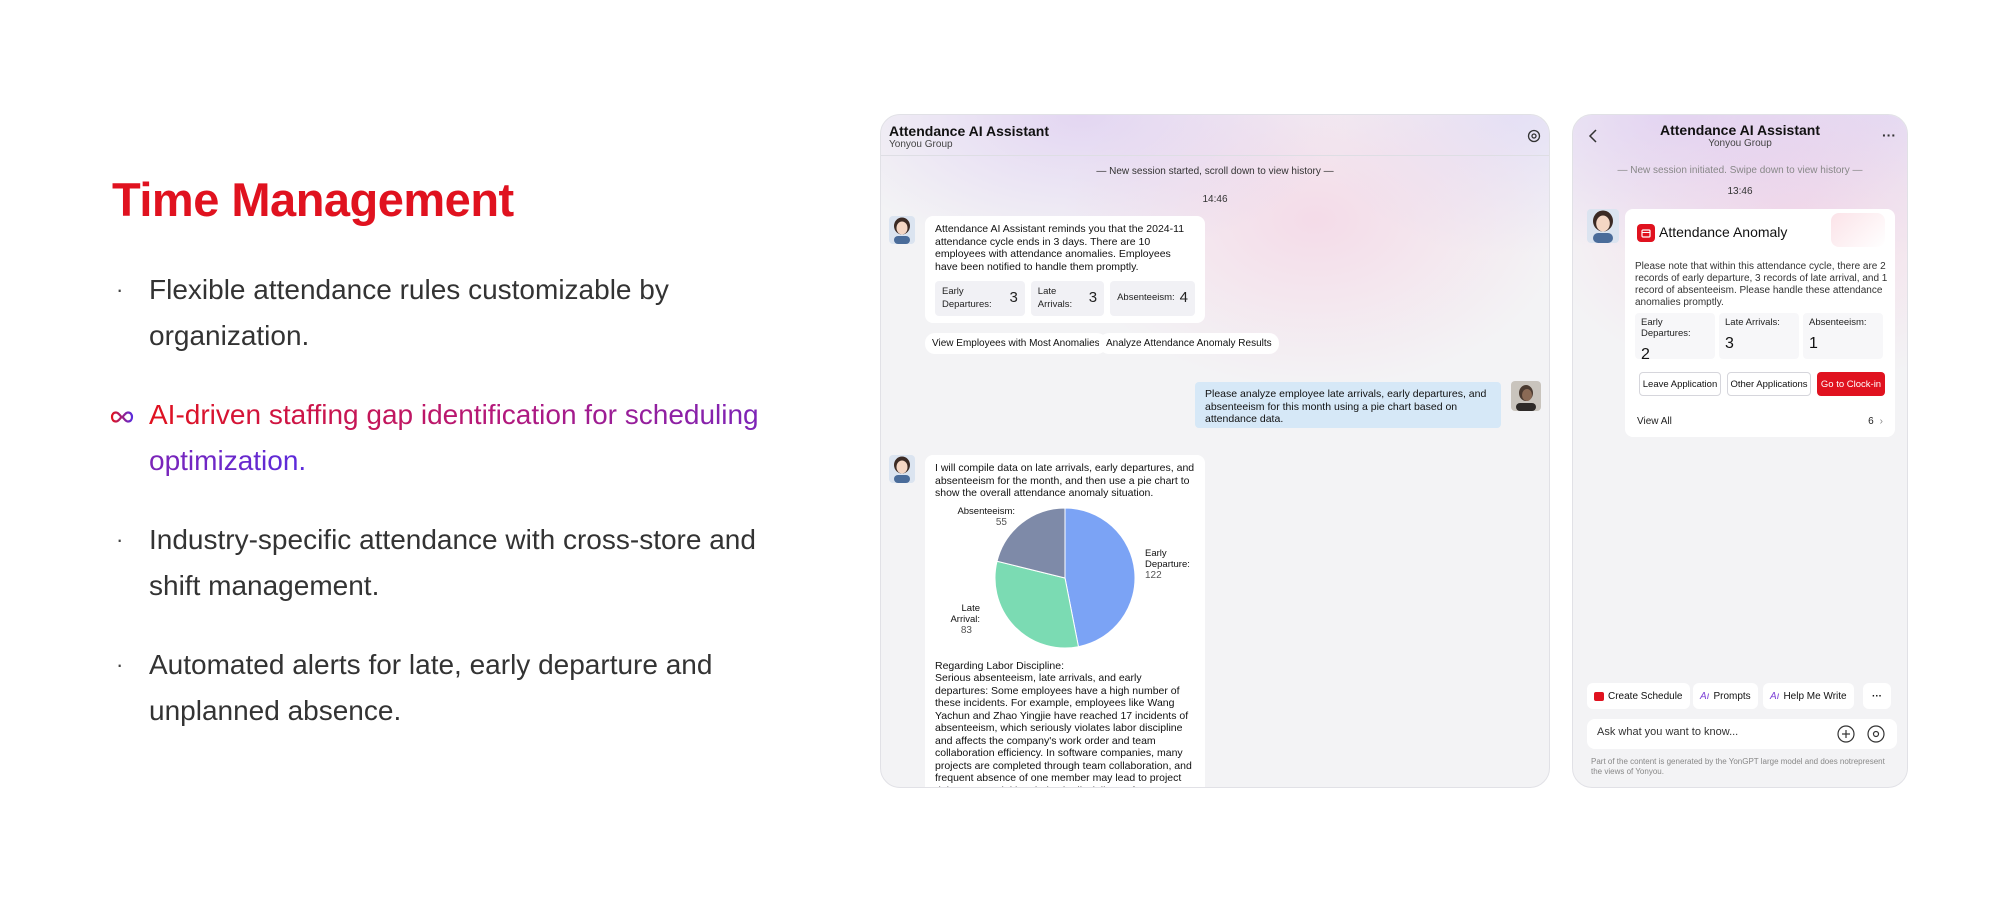  I want to click on panel-subtitle: Yonyou Group, so click(921, 144).